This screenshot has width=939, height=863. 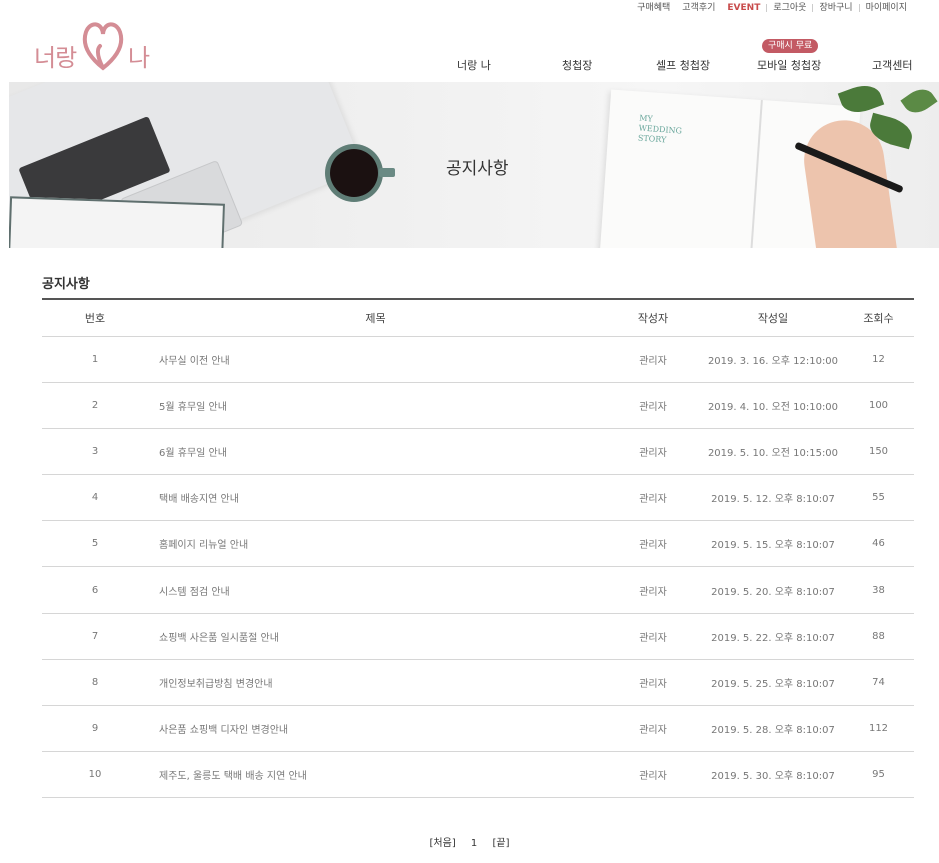 What do you see at coordinates (443, 843) in the screenshot?
I see `pagination-first: [처음]` at bounding box center [443, 843].